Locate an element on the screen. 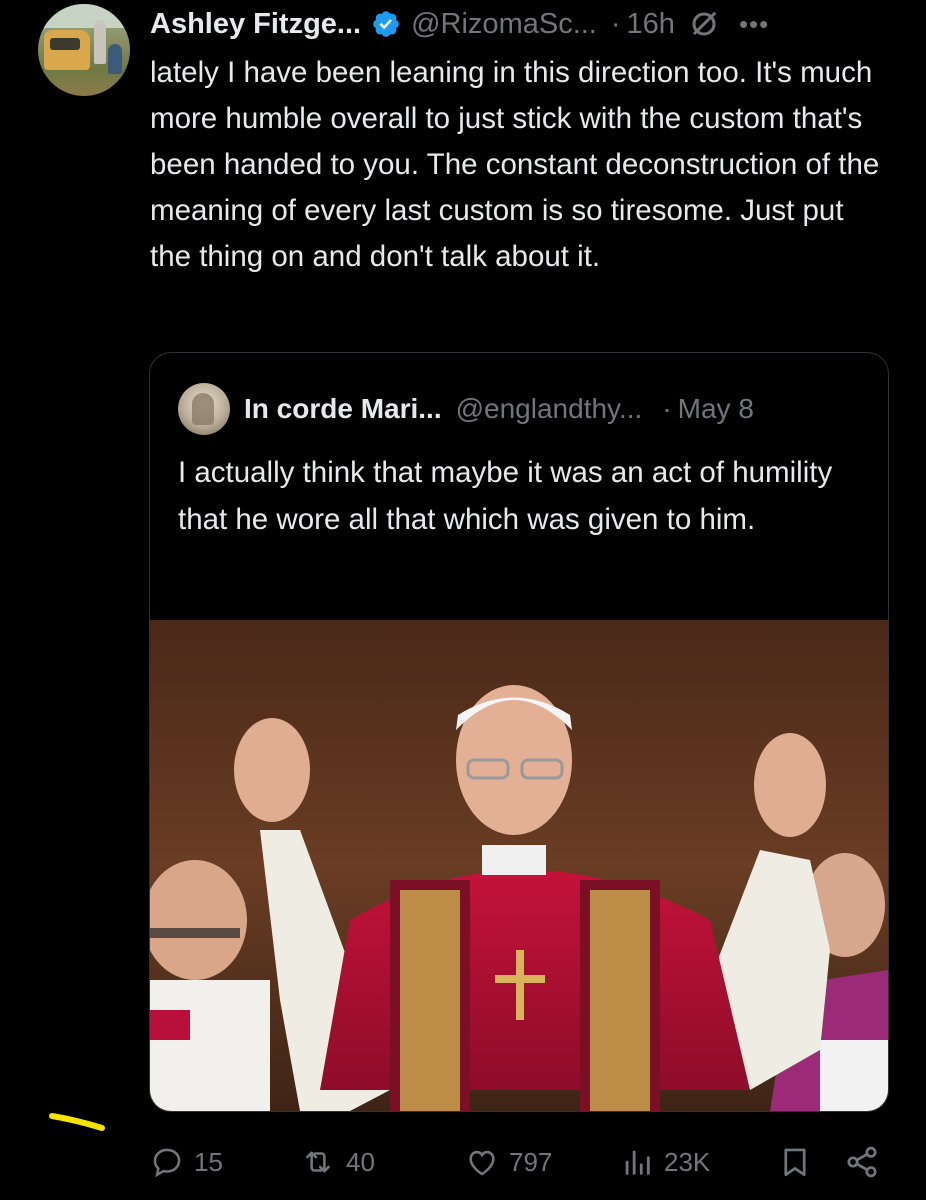 This screenshot has width=926, height=1200. like-count: 797 is located at coordinates (531, 1161).